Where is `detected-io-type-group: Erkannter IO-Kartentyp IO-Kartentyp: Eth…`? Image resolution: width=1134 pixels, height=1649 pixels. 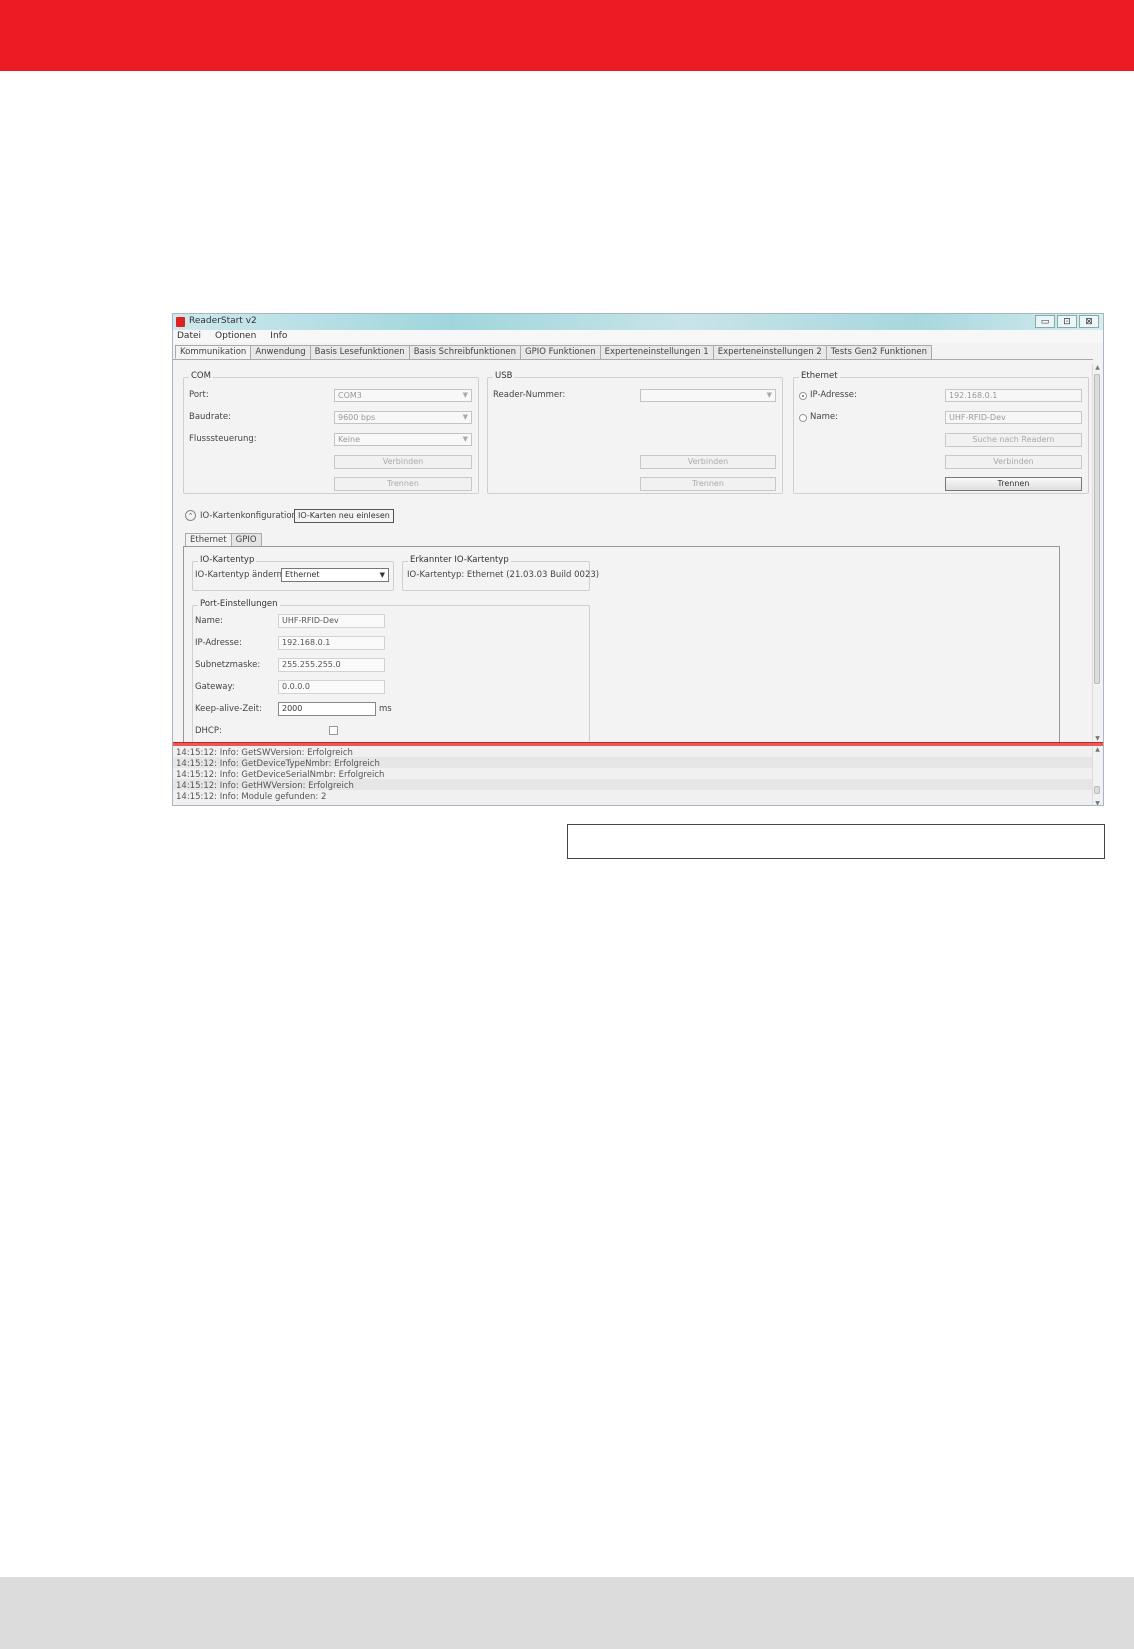
detected-io-type-group: Erkannter IO-Kartentyp IO-Kartentyp: Eth… is located at coordinates (500, 573).